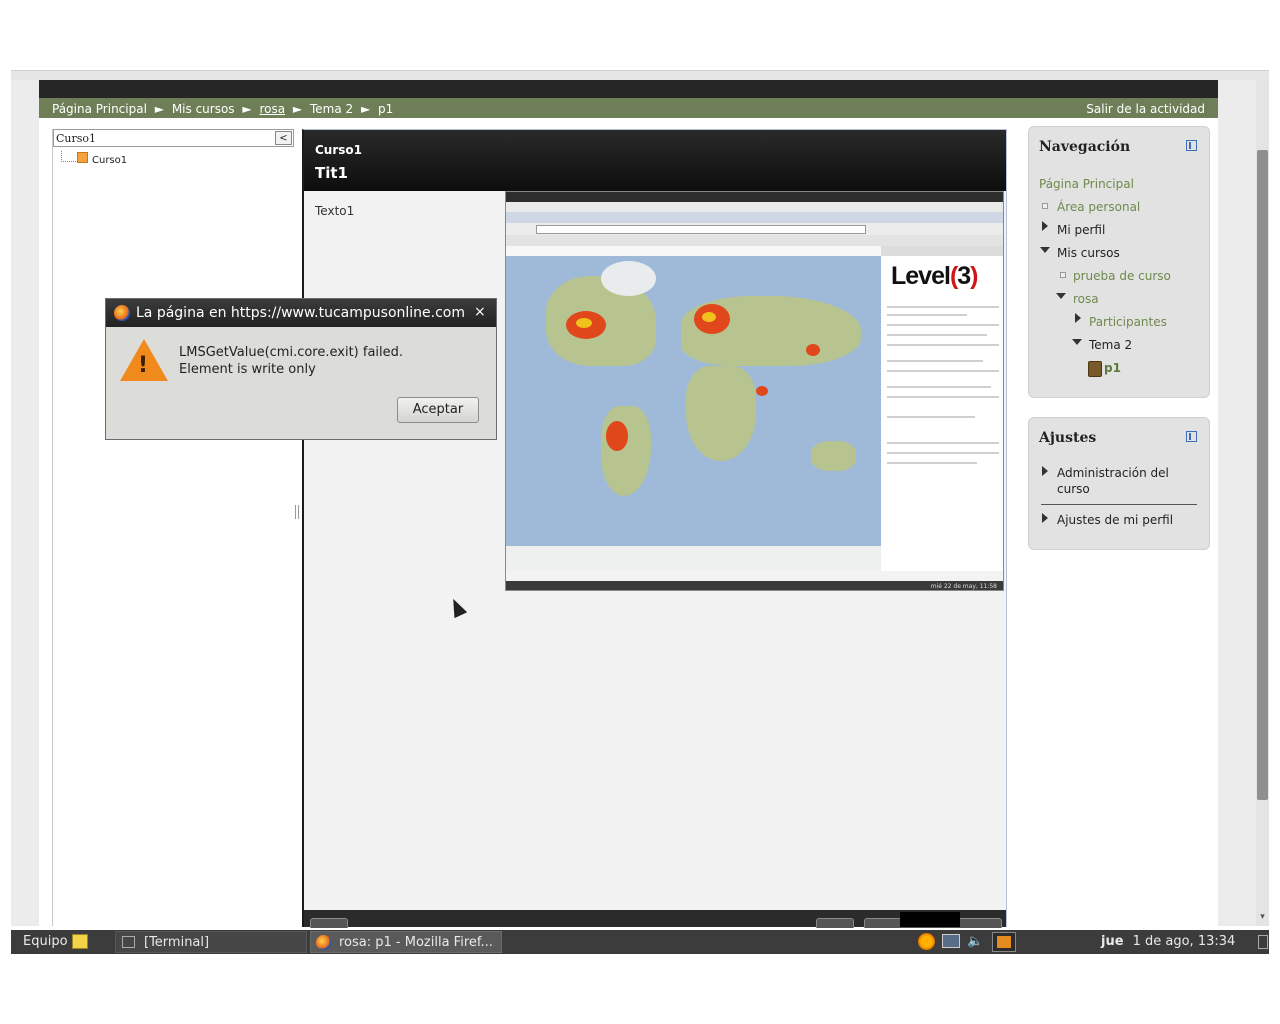  Describe the element at coordinates (143, 365) in the screenshot. I see `warning-mark: !` at that location.